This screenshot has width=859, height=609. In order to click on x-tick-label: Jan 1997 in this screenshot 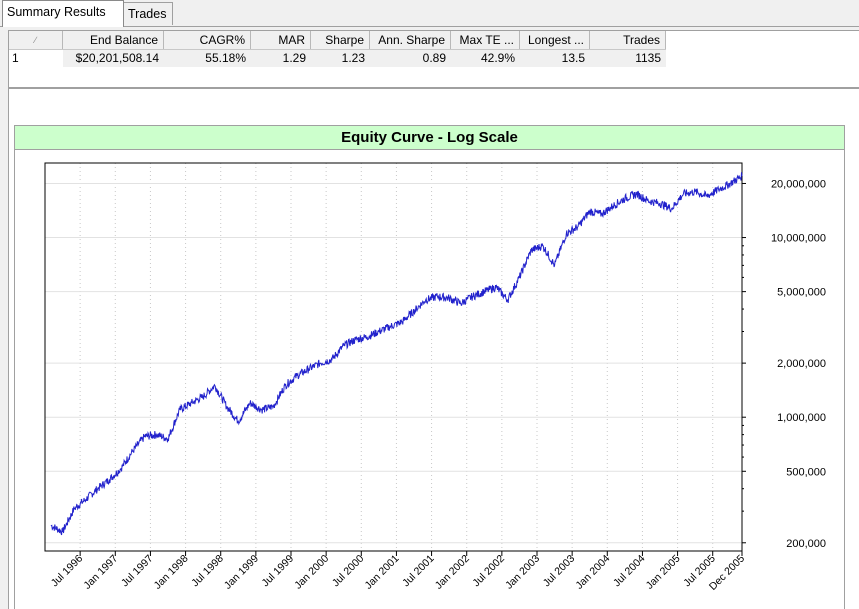, I will do `click(100, 572)`.